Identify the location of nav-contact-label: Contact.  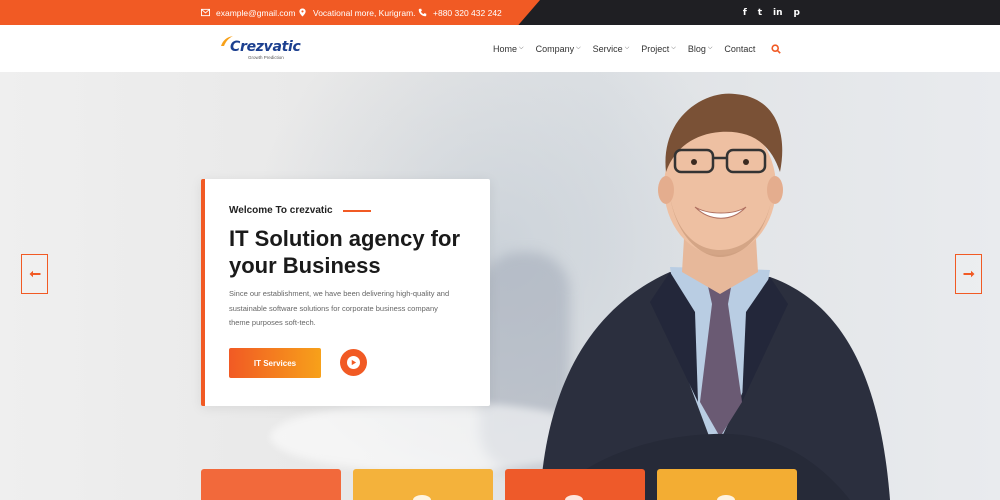
(740, 48).